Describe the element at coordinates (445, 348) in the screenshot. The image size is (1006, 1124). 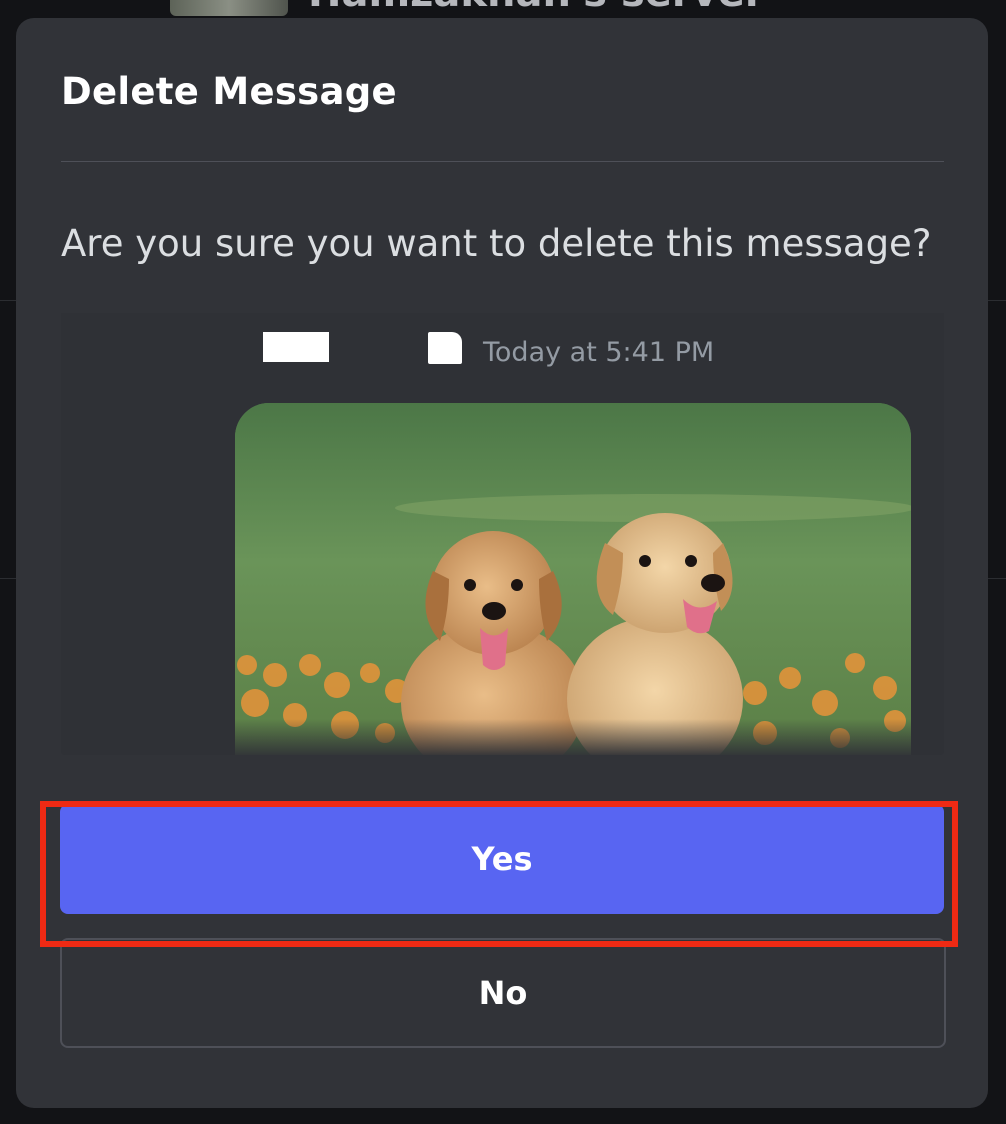
I see `redacted-role-icon` at that location.